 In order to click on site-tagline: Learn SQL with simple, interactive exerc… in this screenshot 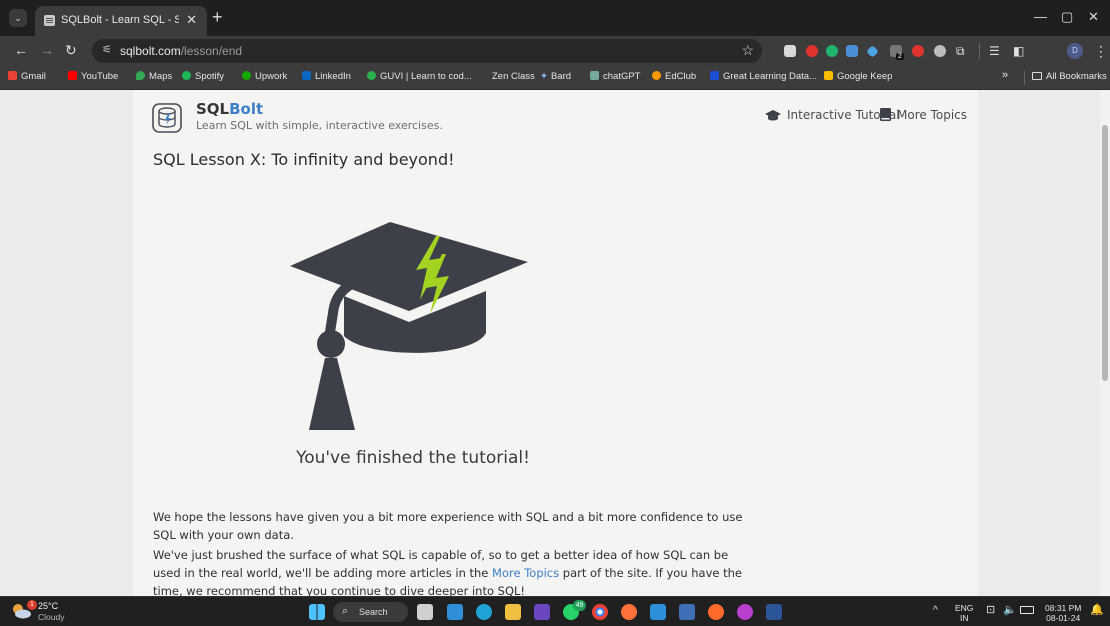, I will do `click(319, 125)`.